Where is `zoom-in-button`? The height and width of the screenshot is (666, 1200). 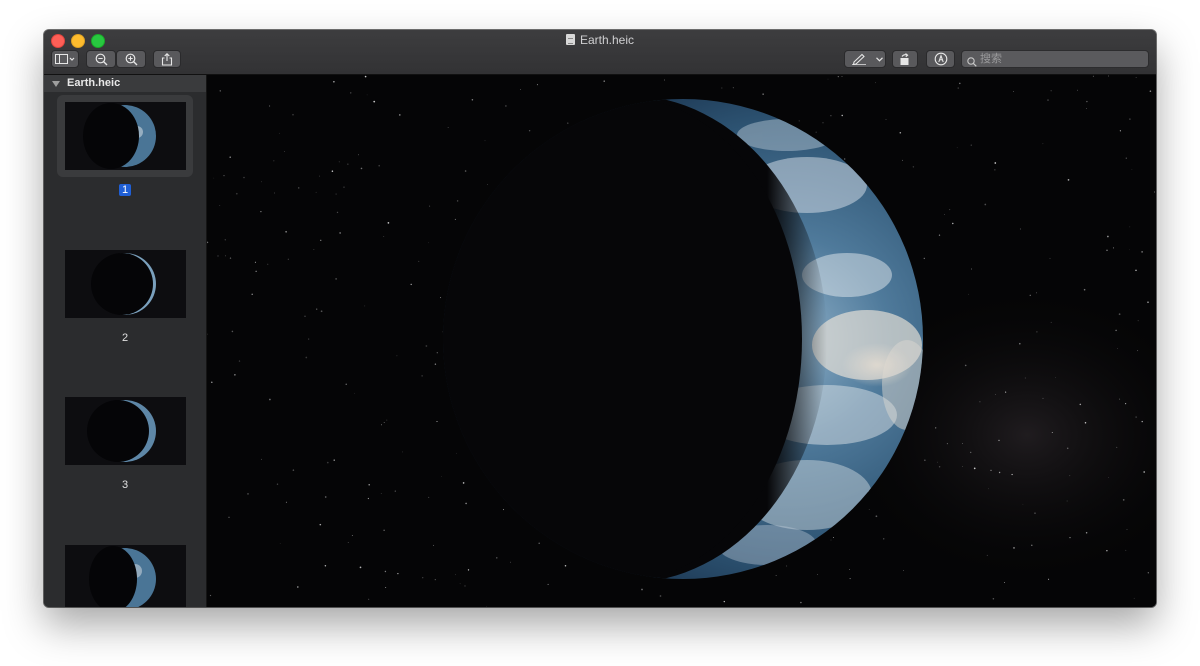
zoom-in-button is located at coordinates (131, 59).